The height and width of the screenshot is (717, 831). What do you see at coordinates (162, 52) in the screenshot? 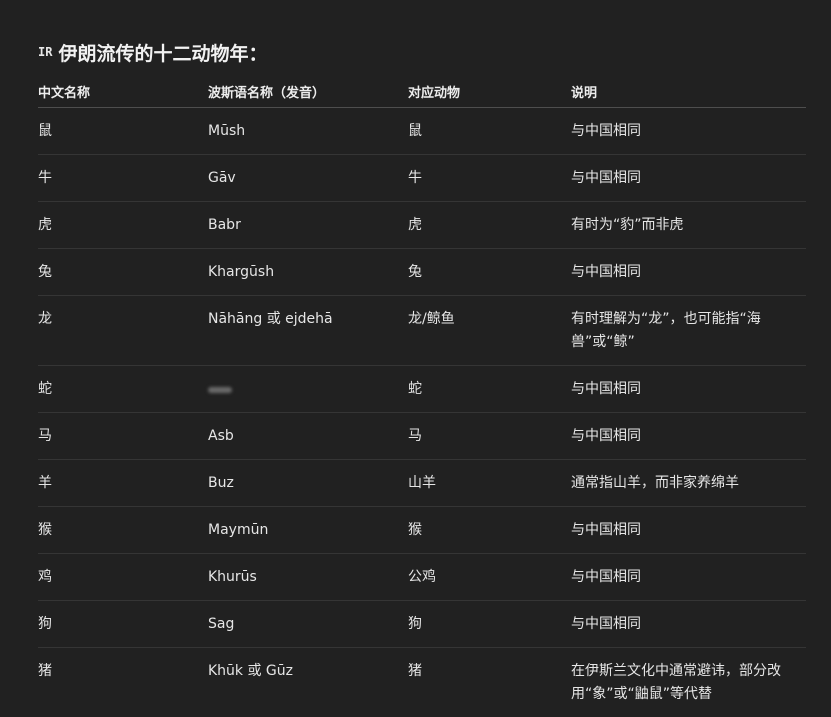
I see `section-title: 伊朗流传的十二动物年：` at bounding box center [162, 52].